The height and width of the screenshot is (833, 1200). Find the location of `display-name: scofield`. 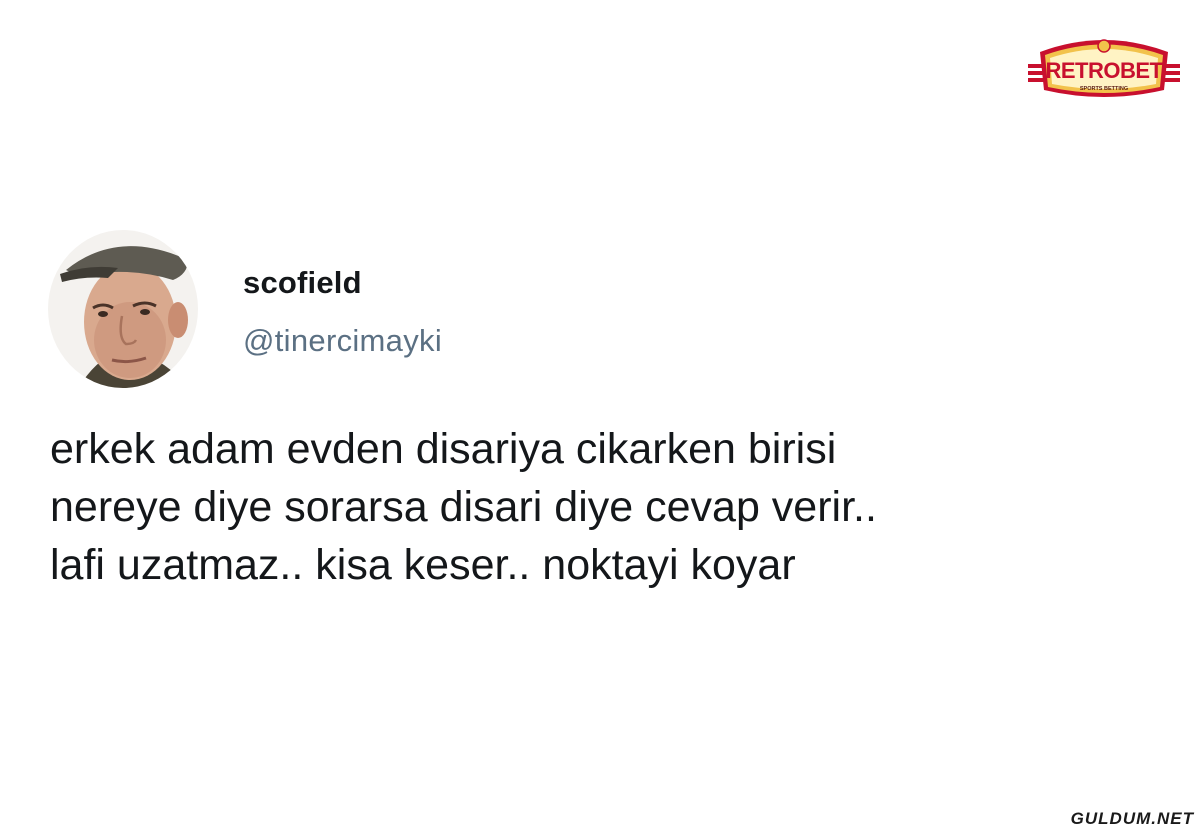

display-name: scofield is located at coordinates (302, 283).